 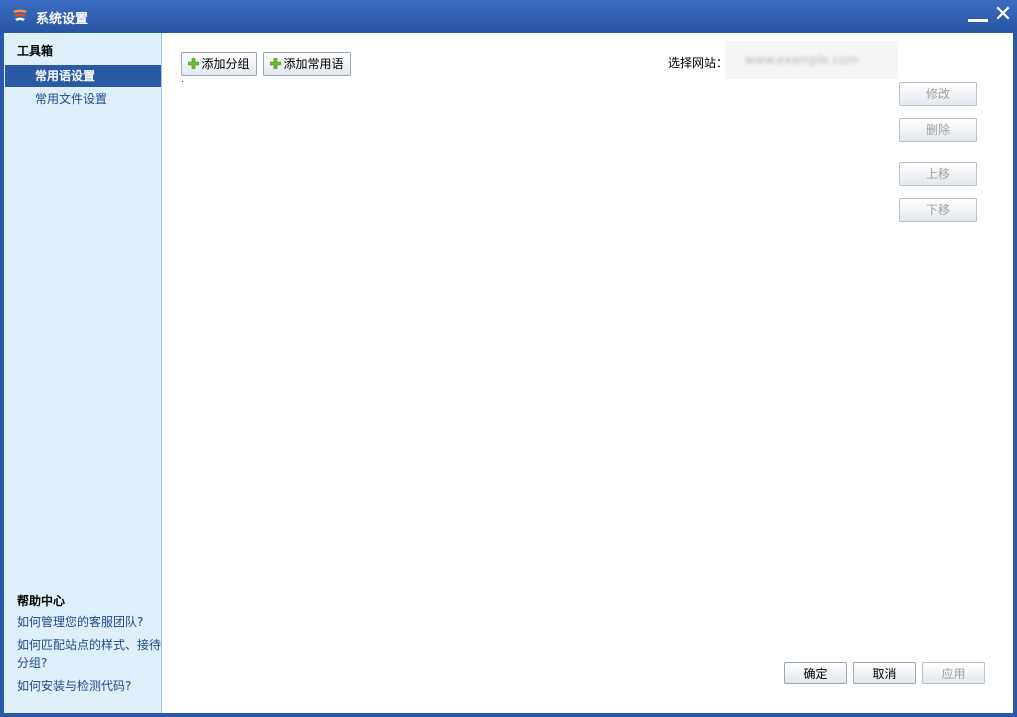 What do you see at coordinates (938, 130) in the screenshot?
I see `delete-button: 删除` at bounding box center [938, 130].